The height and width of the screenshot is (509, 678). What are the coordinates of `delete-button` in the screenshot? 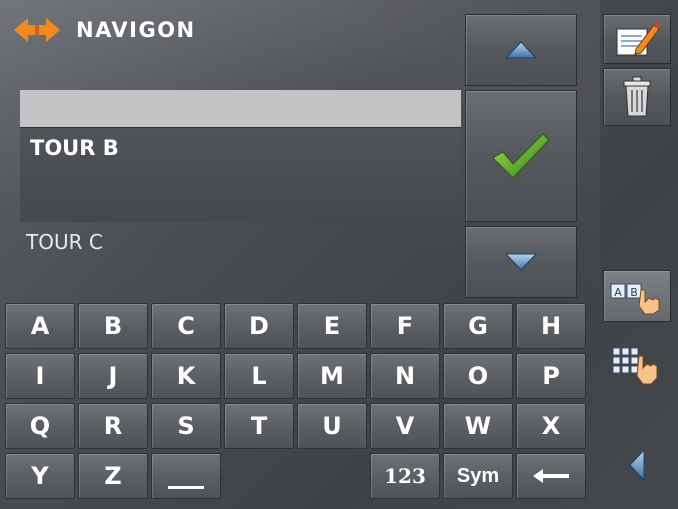 It's located at (637, 97).